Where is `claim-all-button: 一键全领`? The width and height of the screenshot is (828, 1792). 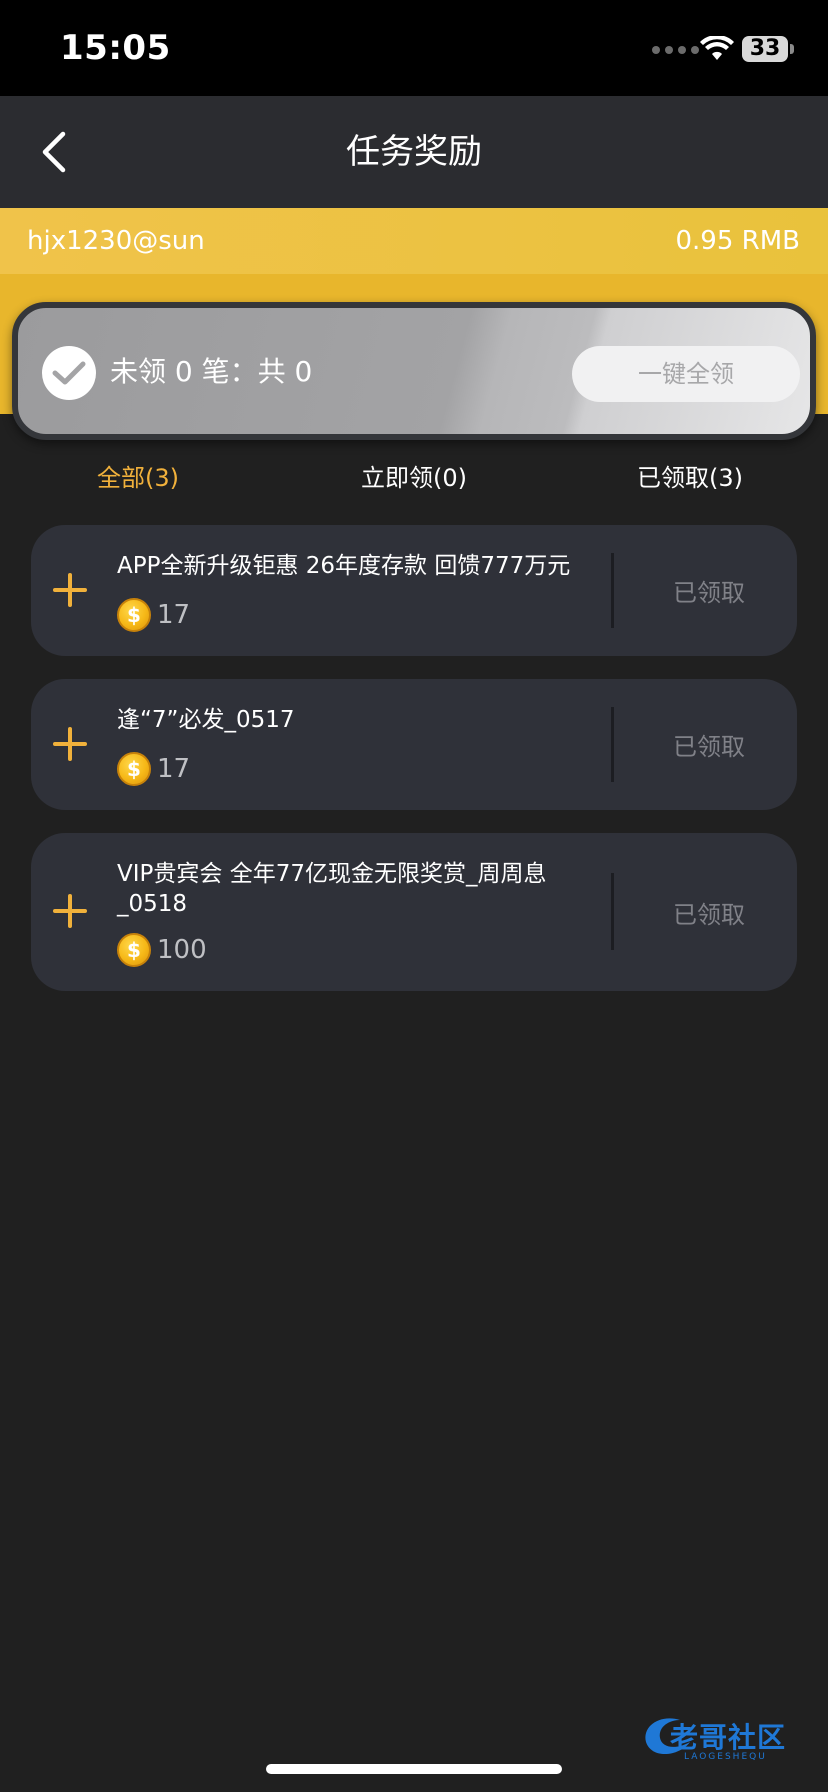
claim-all-button: 一键全领 is located at coordinates (686, 374).